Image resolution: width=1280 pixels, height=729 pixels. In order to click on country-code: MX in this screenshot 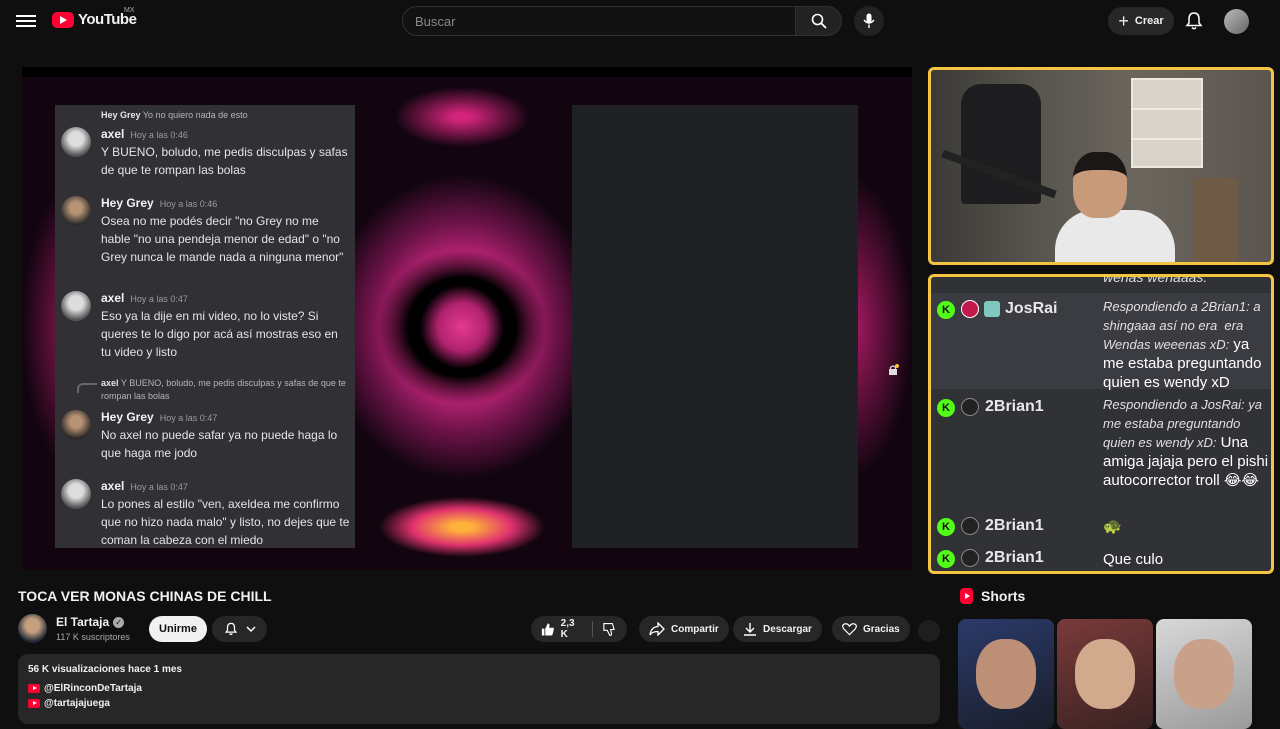, I will do `click(129, 10)`.